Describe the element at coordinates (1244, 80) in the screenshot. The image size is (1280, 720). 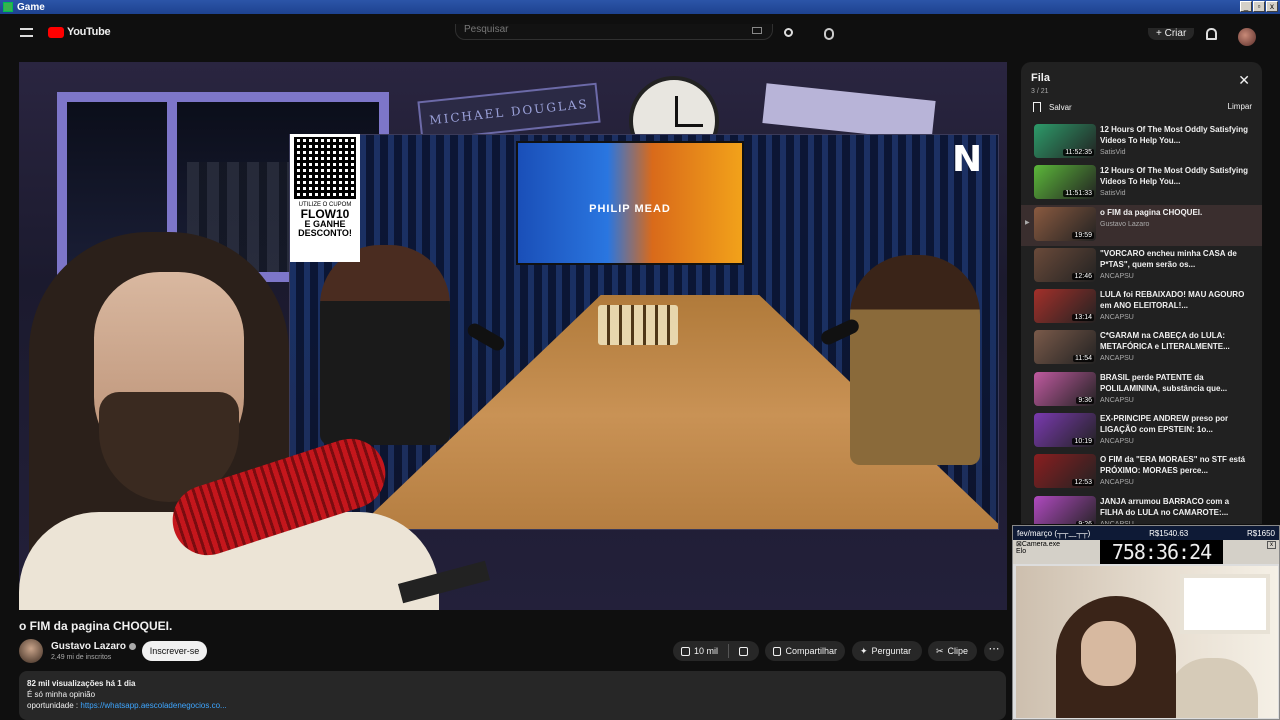
I see `close-icon: ✕` at that location.